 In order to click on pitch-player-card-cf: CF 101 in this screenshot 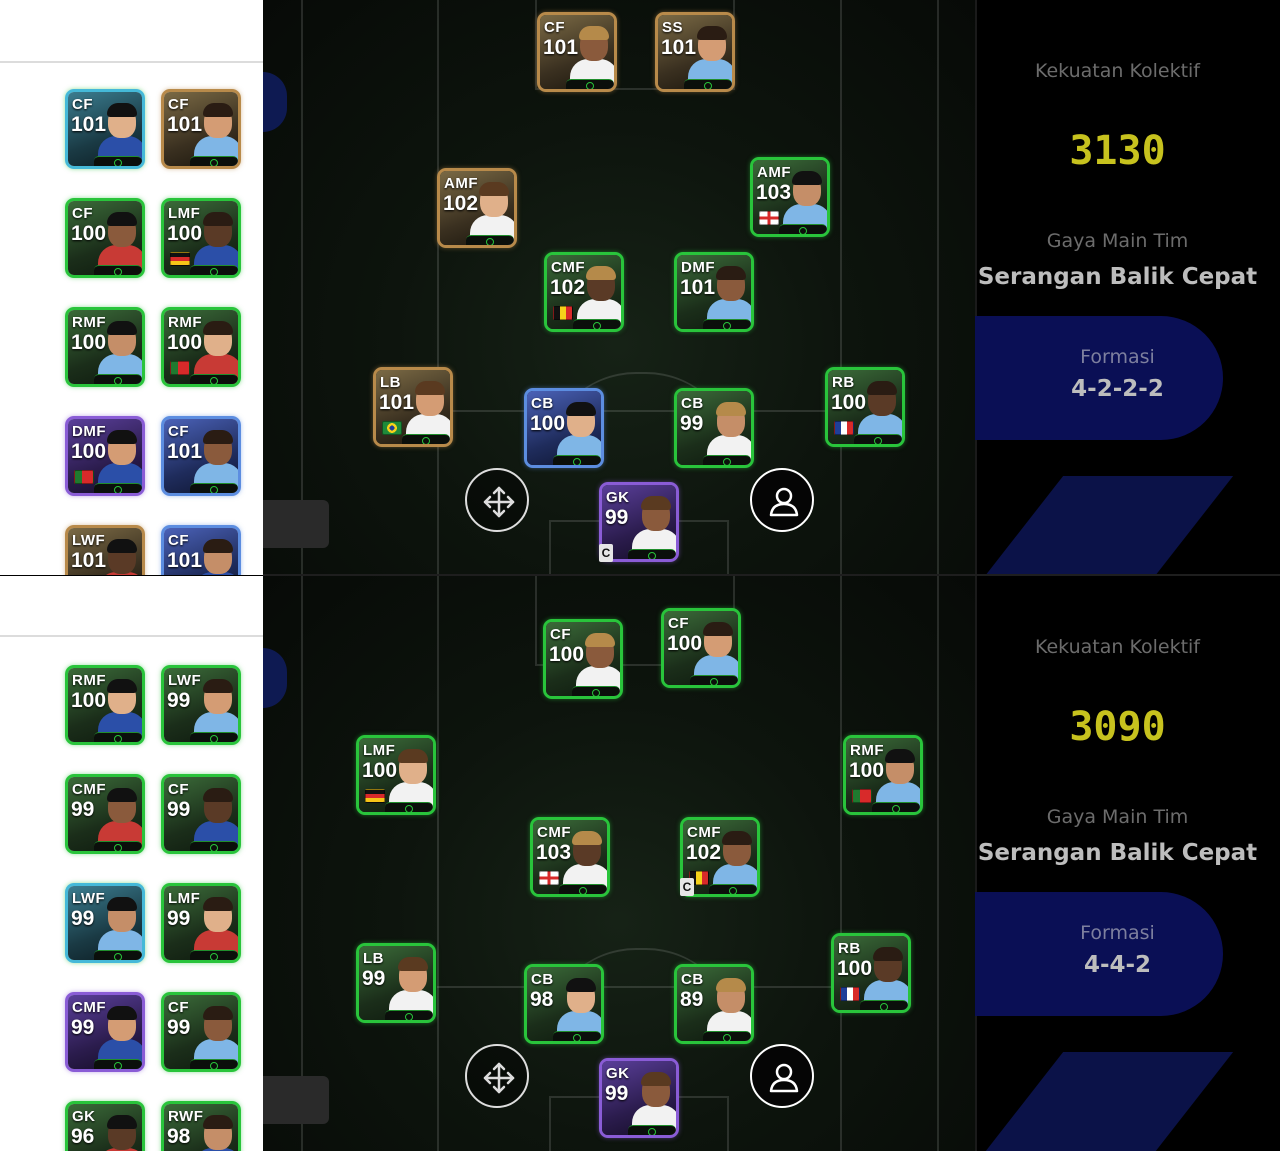, I will do `click(577, 52)`.